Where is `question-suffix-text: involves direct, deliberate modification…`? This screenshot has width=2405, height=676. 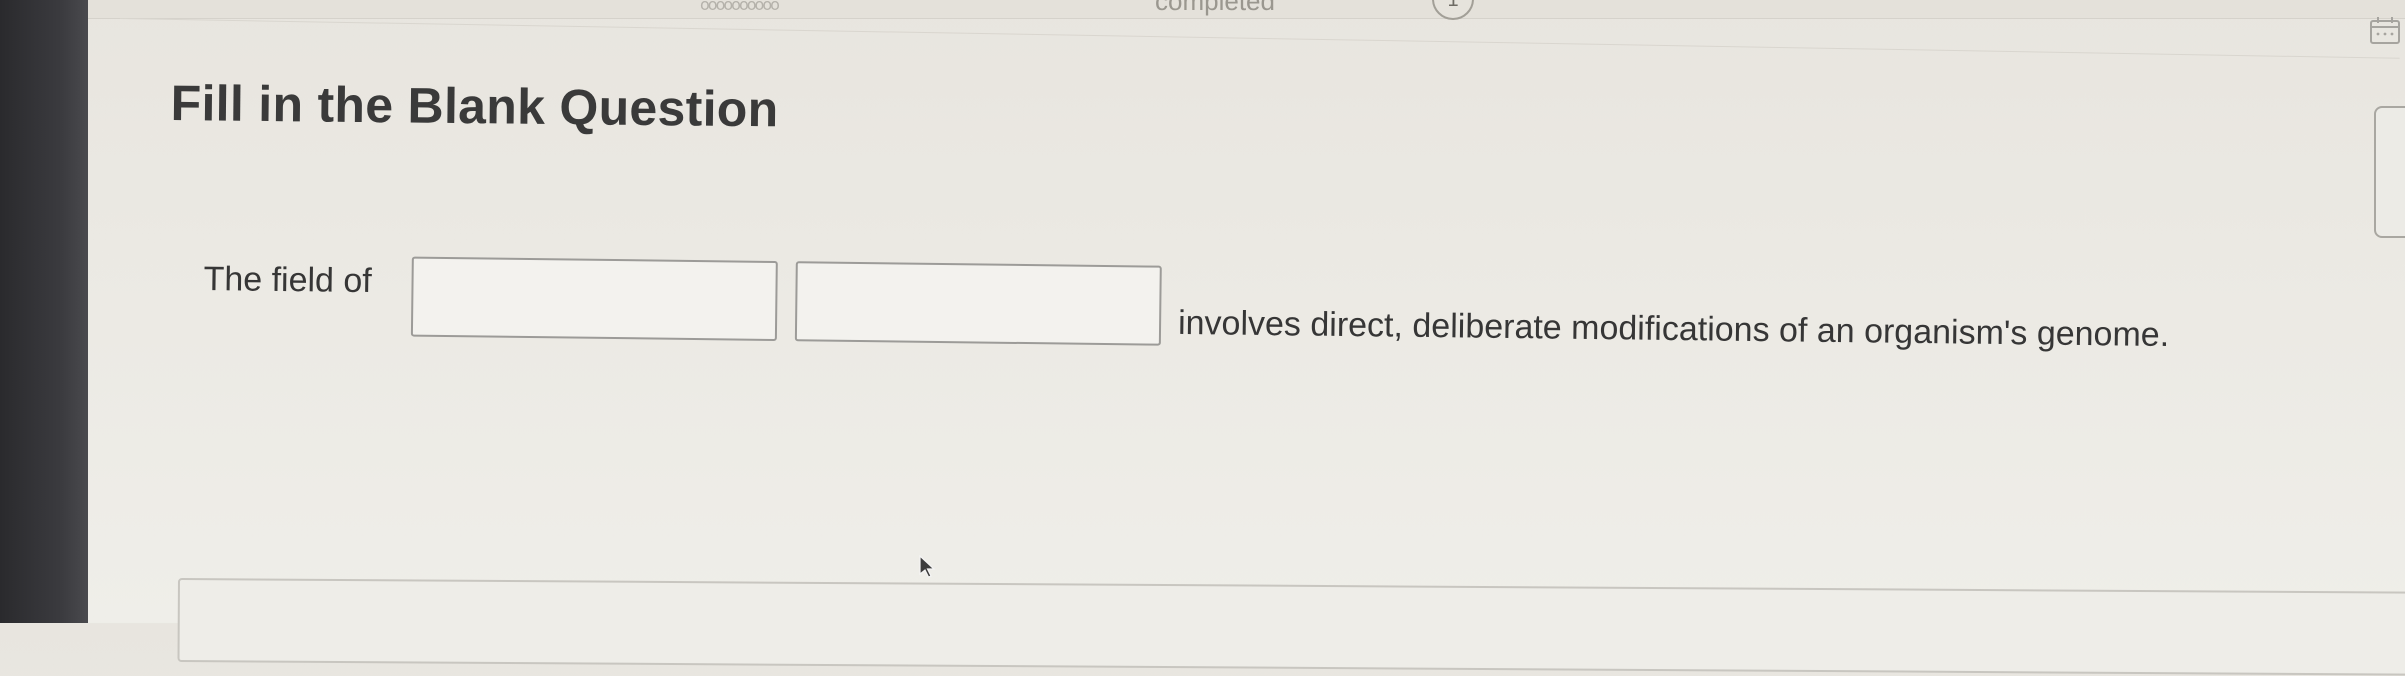
question-suffix-text: involves direct, deliberate modification… is located at coordinates (1673, 329).